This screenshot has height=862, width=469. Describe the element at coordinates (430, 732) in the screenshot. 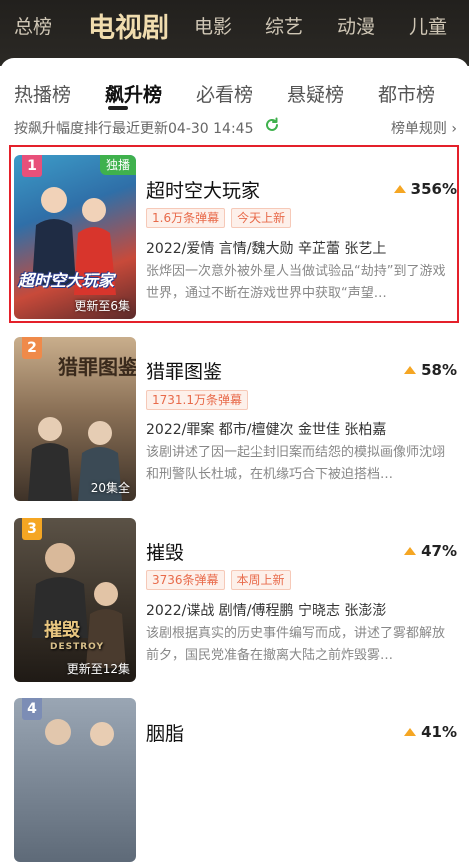

I see `growth-rate: 41%` at that location.